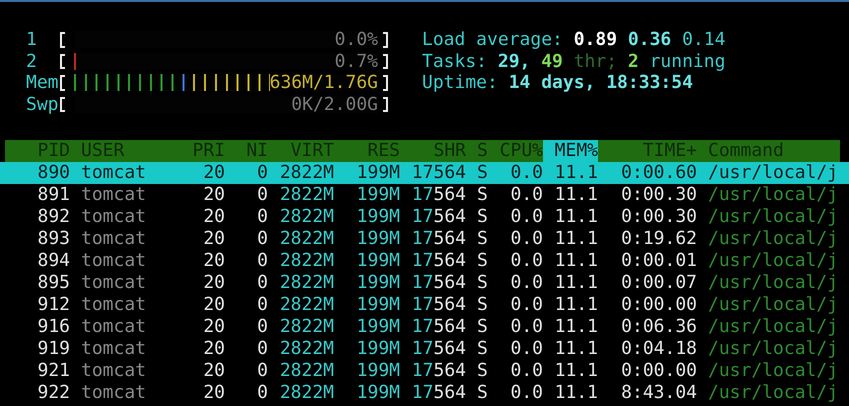 The image size is (849, 406). I want to click on process-row: 891 tomcat 20 0 2822M 199M 17564 S 0.0 11.1 0:00.30 /usr/local/j, so click(424, 195).